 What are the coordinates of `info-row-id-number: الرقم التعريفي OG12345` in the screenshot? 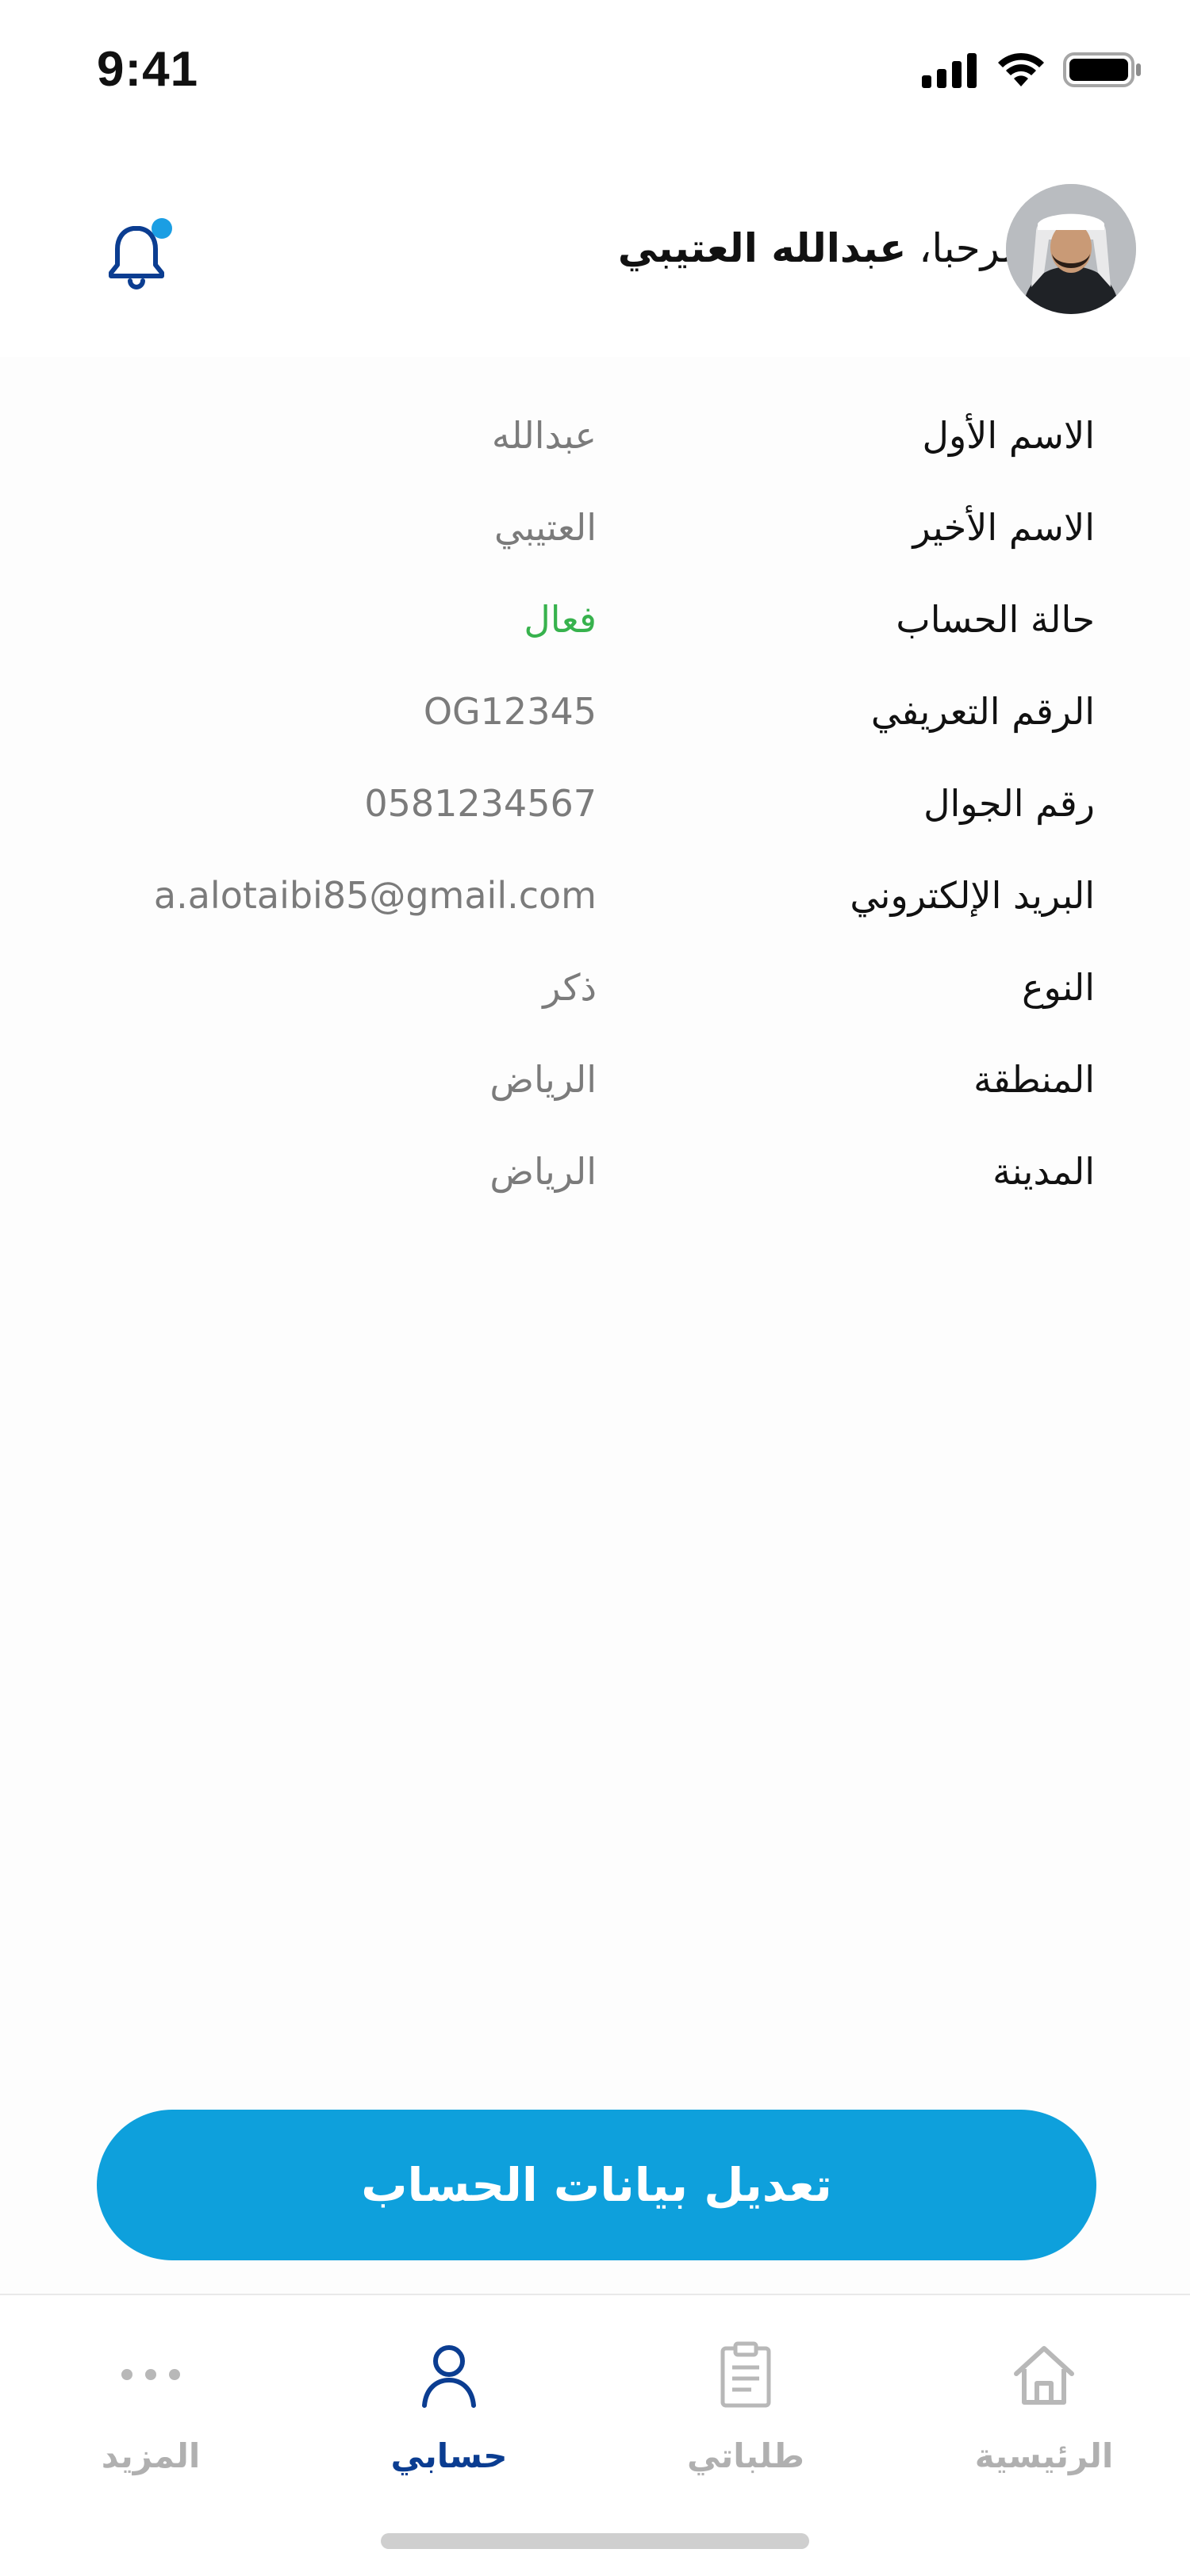 It's located at (595, 719).